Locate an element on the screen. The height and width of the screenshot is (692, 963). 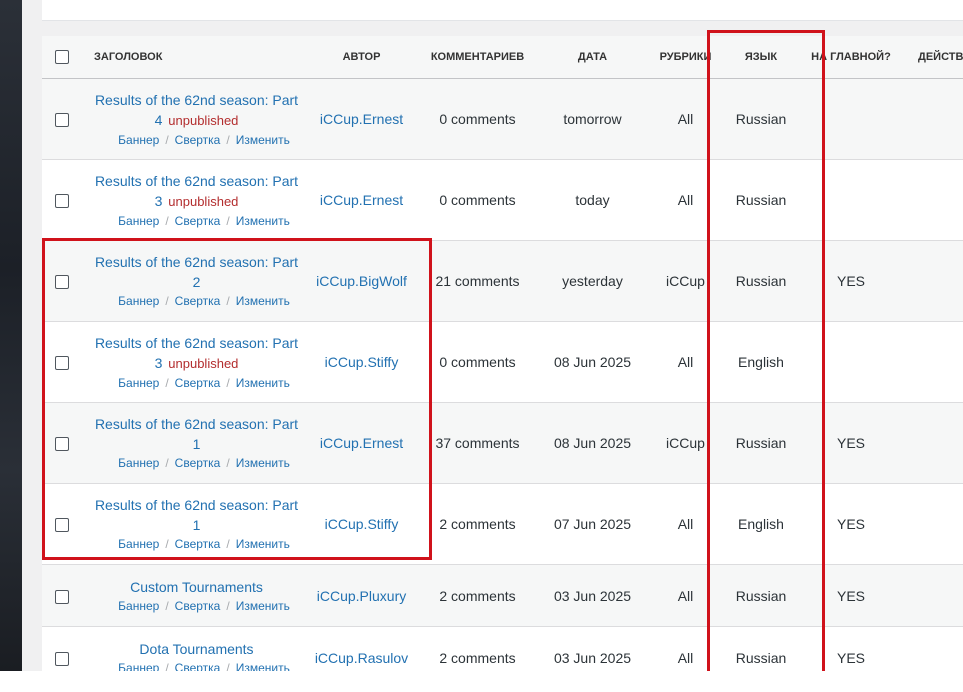
row-date-cell: tomorrow is located at coordinates (592, 119).